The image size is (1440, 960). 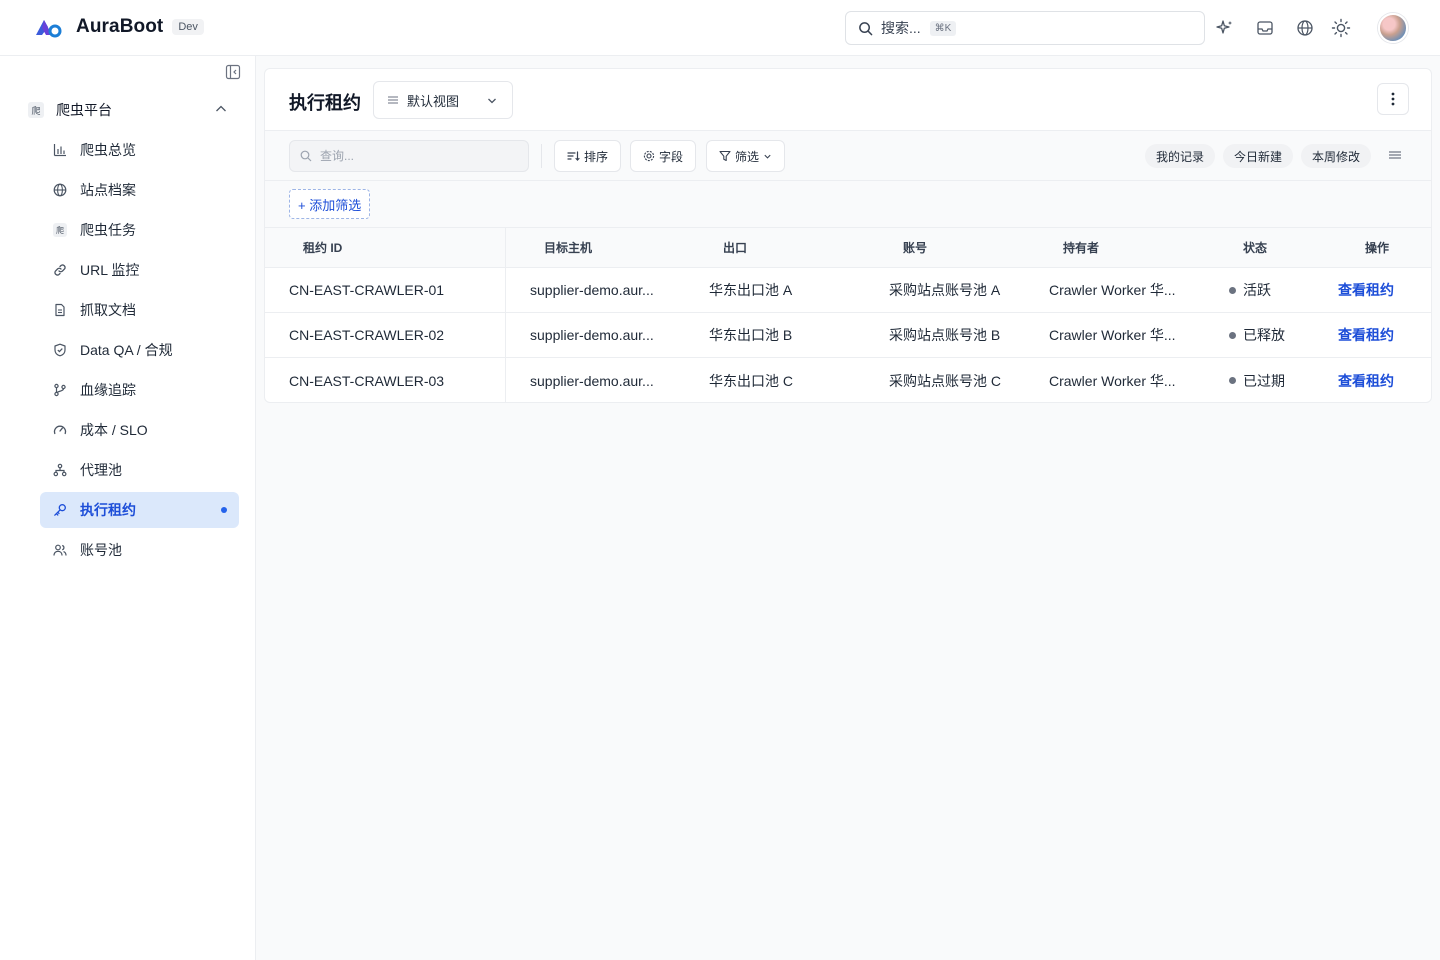 What do you see at coordinates (108, 190) in the screenshot?
I see `sidebar-item-label: 站点档案` at bounding box center [108, 190].